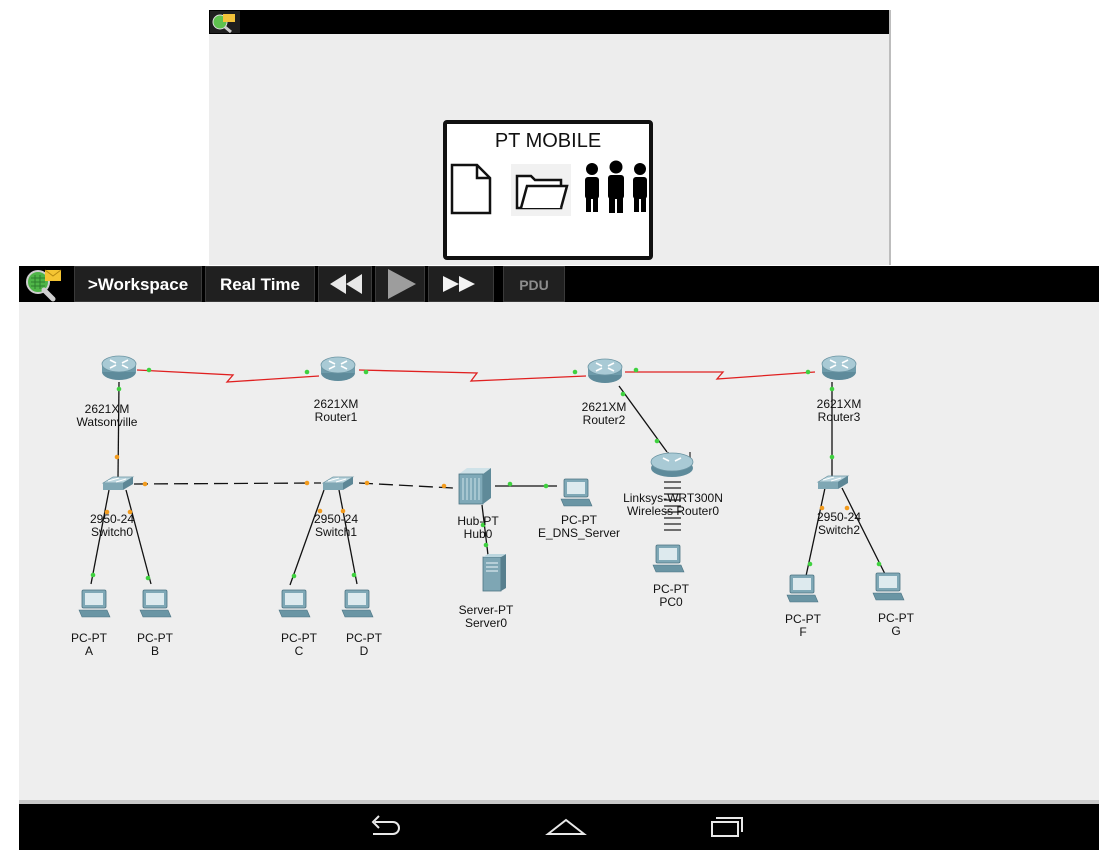 Image resolution: width=1099 pixels, height=850 pixels. What do you see at coordinates (604, 413) in the screenshot?
I see `device-label-router2: 2621XM Router2` at bounding box center [604, 413].